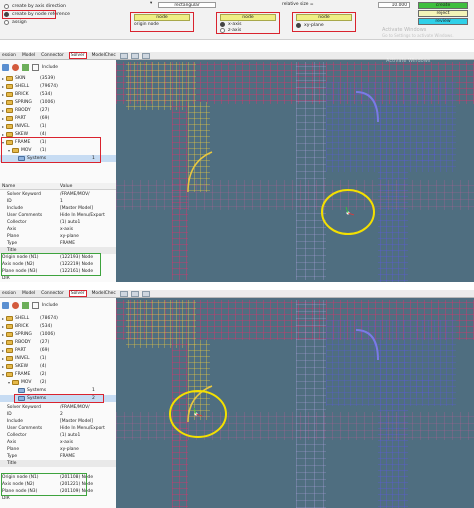 The height and width of the screenshot is (508, 474). Describe the element at coordinates (35, 6) in the screenshot. I see `radio-create-by-axis-direction: create by axis direction` at that location.